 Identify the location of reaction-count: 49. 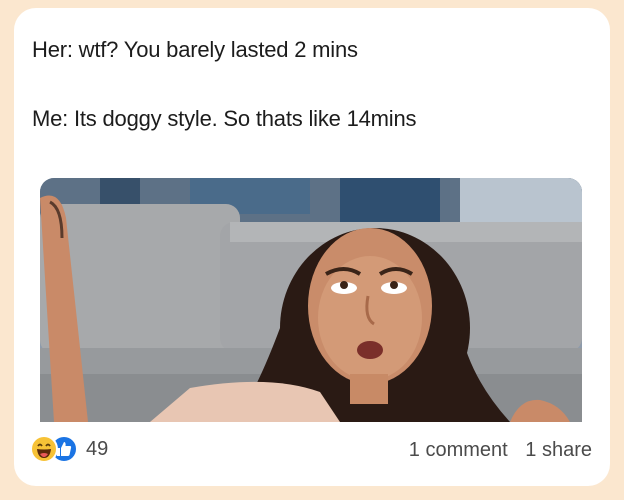
(97, 448).